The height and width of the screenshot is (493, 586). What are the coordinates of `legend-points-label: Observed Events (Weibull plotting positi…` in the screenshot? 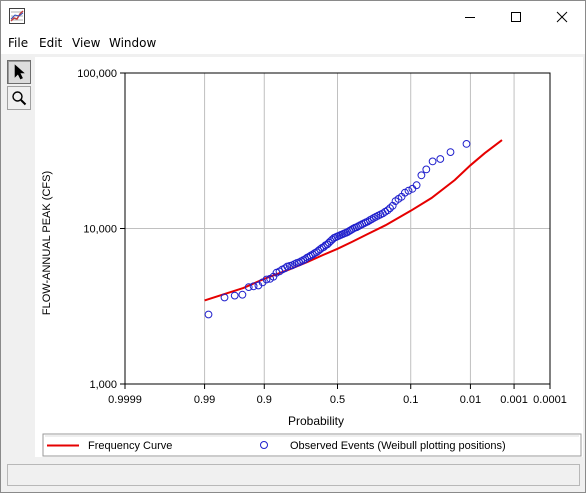 It's located at (398, 446).